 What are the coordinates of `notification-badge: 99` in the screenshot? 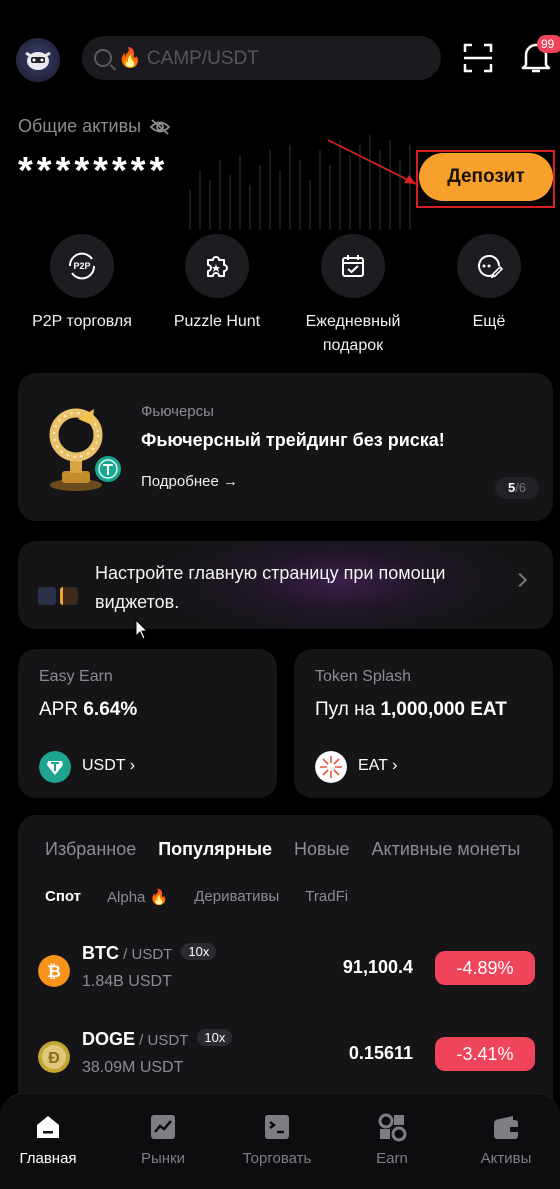 It's located at (548, 44).